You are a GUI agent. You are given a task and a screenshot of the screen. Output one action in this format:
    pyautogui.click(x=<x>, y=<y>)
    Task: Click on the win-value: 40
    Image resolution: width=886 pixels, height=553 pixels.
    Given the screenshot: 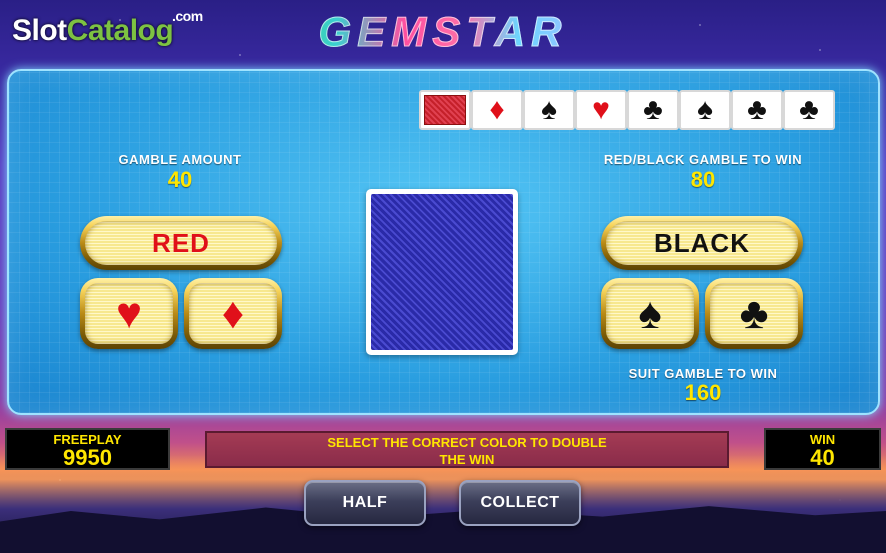 What is the action you would take?
    pyautogui.click(x=822, y=457)
    